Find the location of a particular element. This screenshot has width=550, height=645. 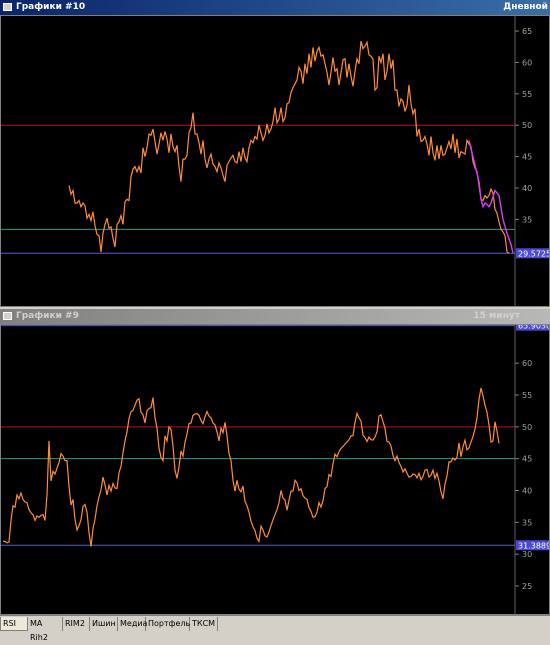

axis-tick-label: 65 is located at coordinates (527, 31).